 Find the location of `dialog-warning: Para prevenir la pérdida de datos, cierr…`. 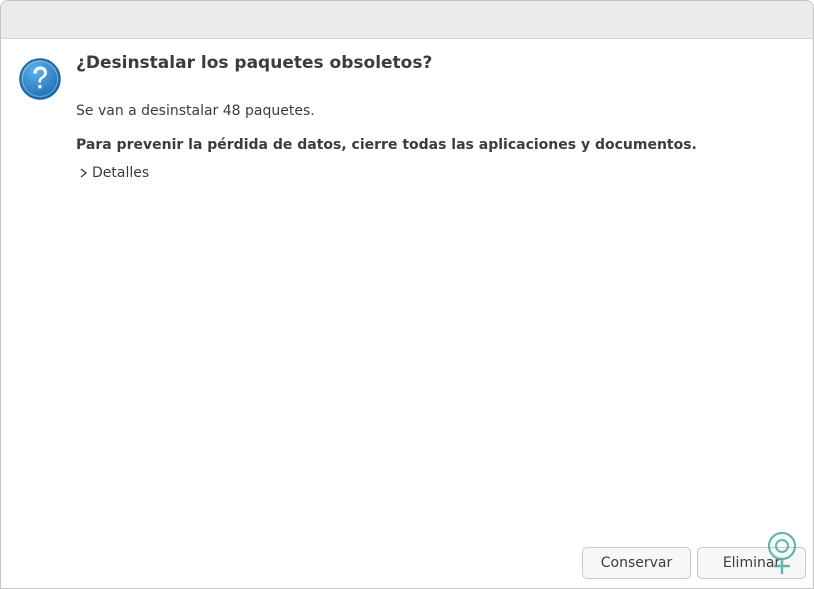

dialog-warning: Para prevenir la pérdida de datos, cierr… is located at coordinates (386, 145).